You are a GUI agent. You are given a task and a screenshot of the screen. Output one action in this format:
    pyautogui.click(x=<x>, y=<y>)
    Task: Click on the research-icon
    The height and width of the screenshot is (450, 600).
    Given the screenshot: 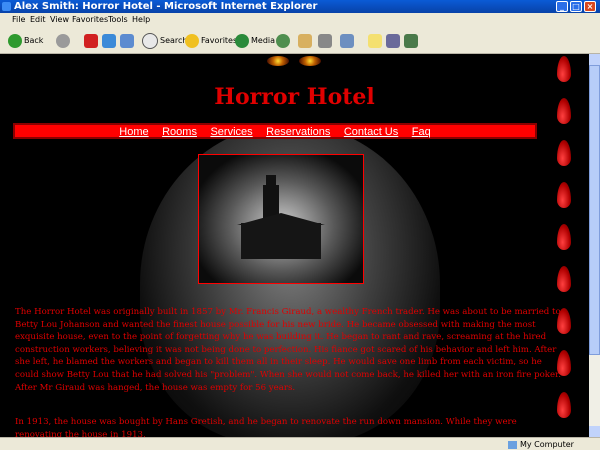 What is the action you would take?
    pyautogui.click(x=393, y=41)
    